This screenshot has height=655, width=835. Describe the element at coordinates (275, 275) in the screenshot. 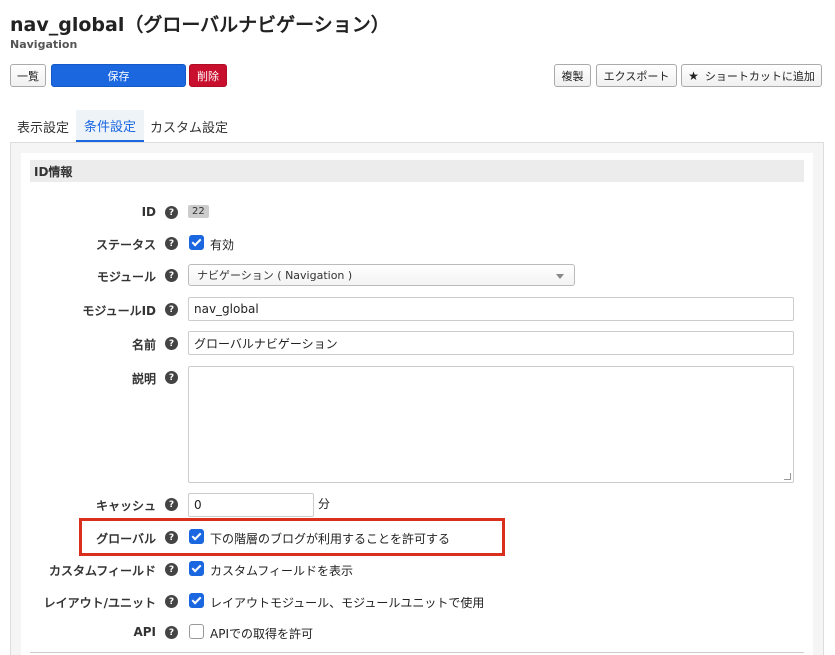

I see `module-select-value: ナビゲーション ( Navigation )` at that location.